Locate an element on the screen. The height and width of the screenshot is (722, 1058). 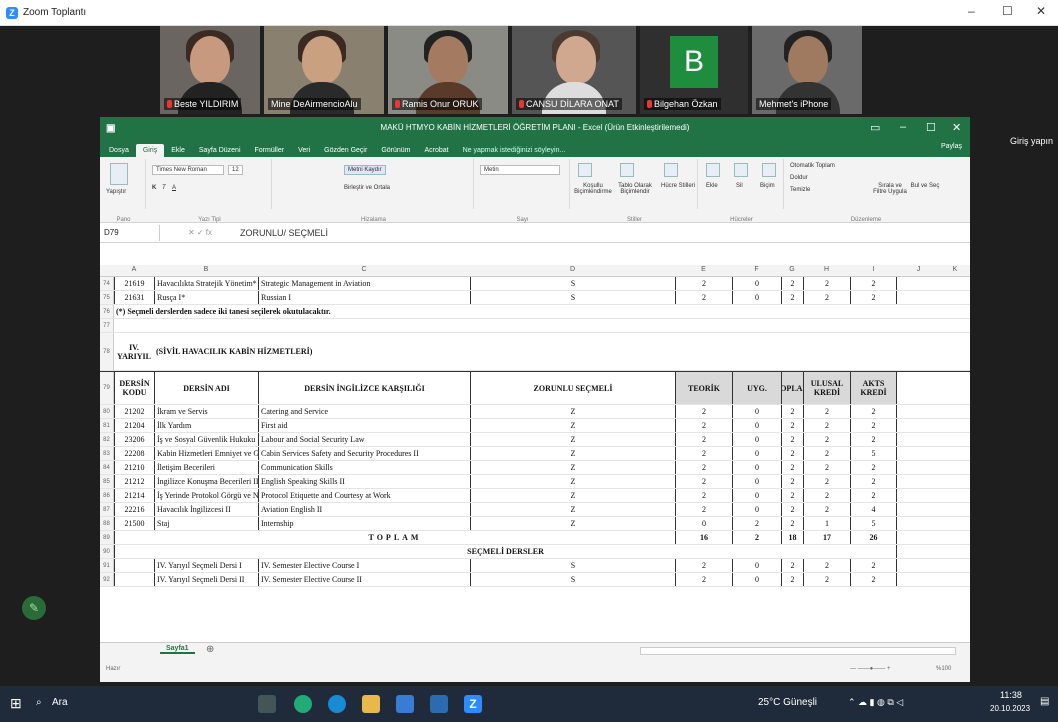
format-table-icon is located at coordinates (627, 170).